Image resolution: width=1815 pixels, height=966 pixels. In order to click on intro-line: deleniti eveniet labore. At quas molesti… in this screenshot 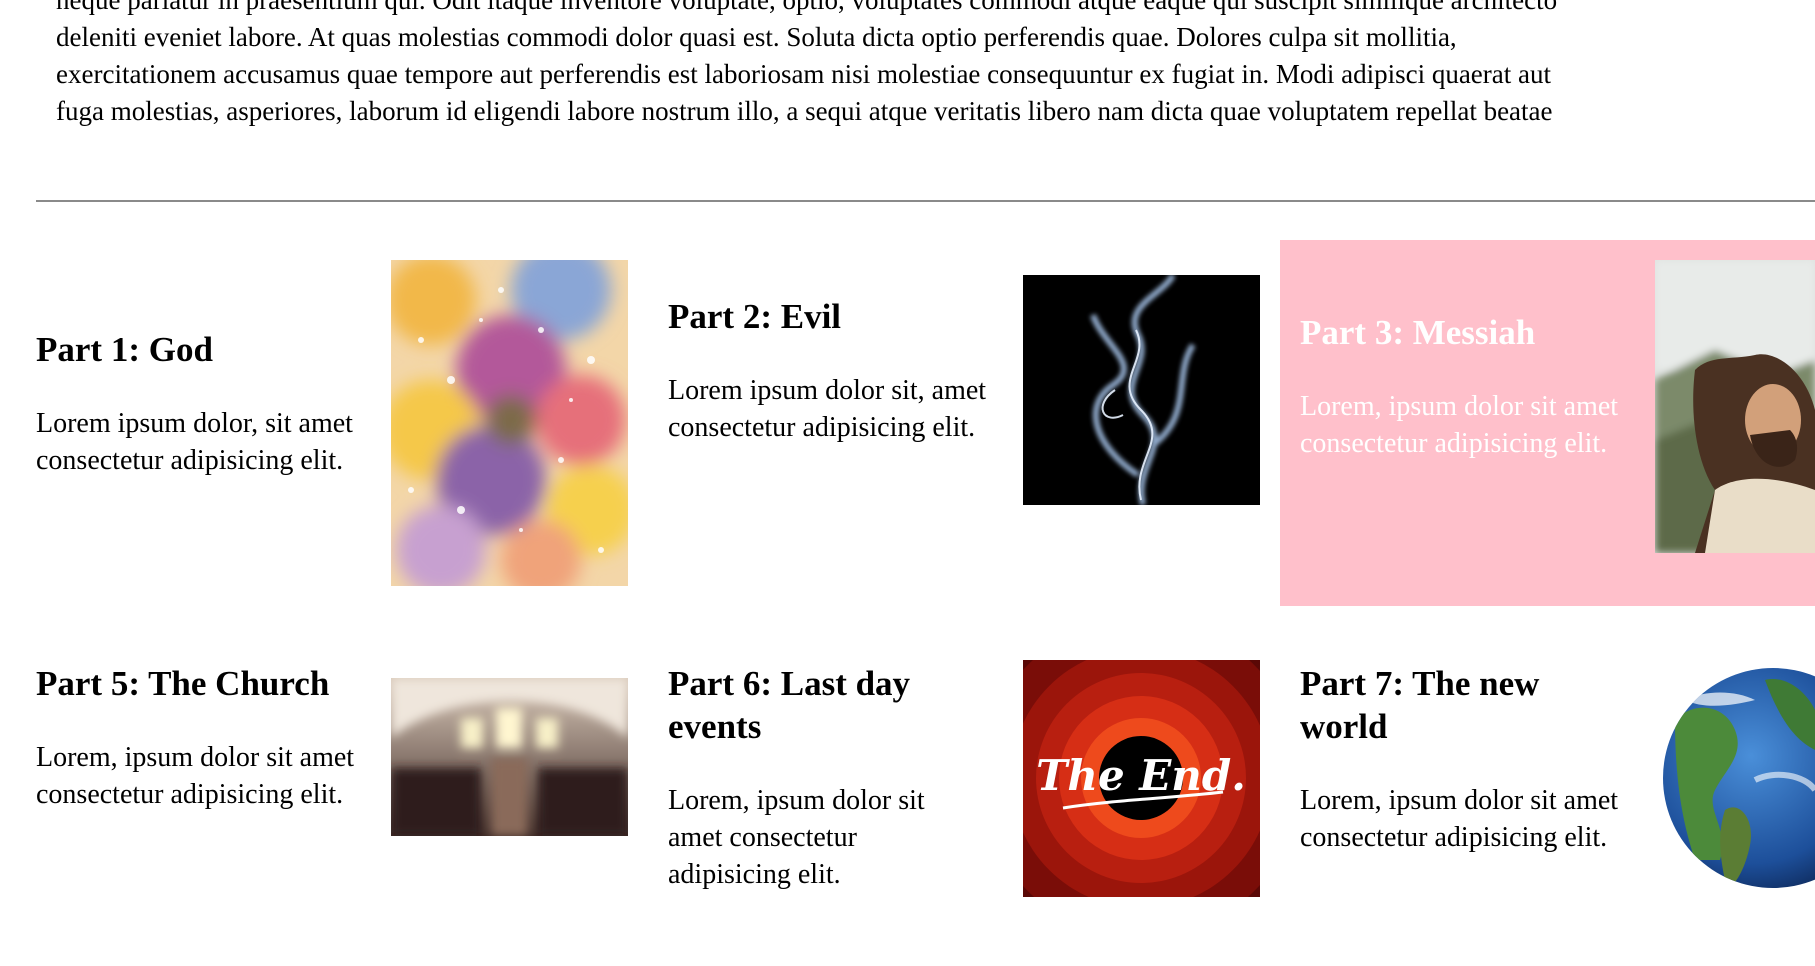, I will do `click(756, 37)`.